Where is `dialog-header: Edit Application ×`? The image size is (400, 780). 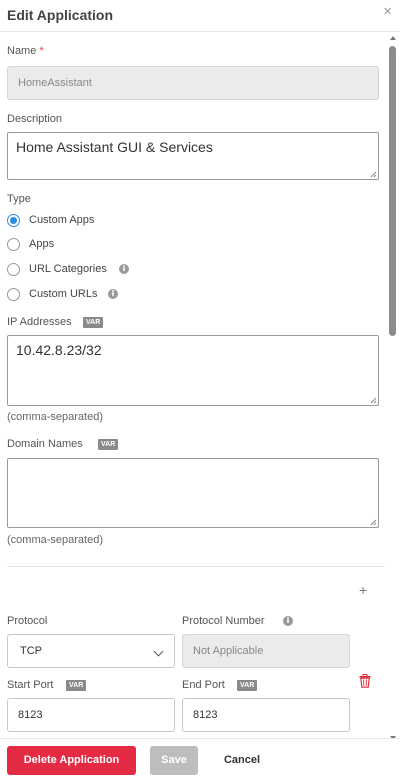
dialog-header: Edit Application × is located at coordinates (200, 16).